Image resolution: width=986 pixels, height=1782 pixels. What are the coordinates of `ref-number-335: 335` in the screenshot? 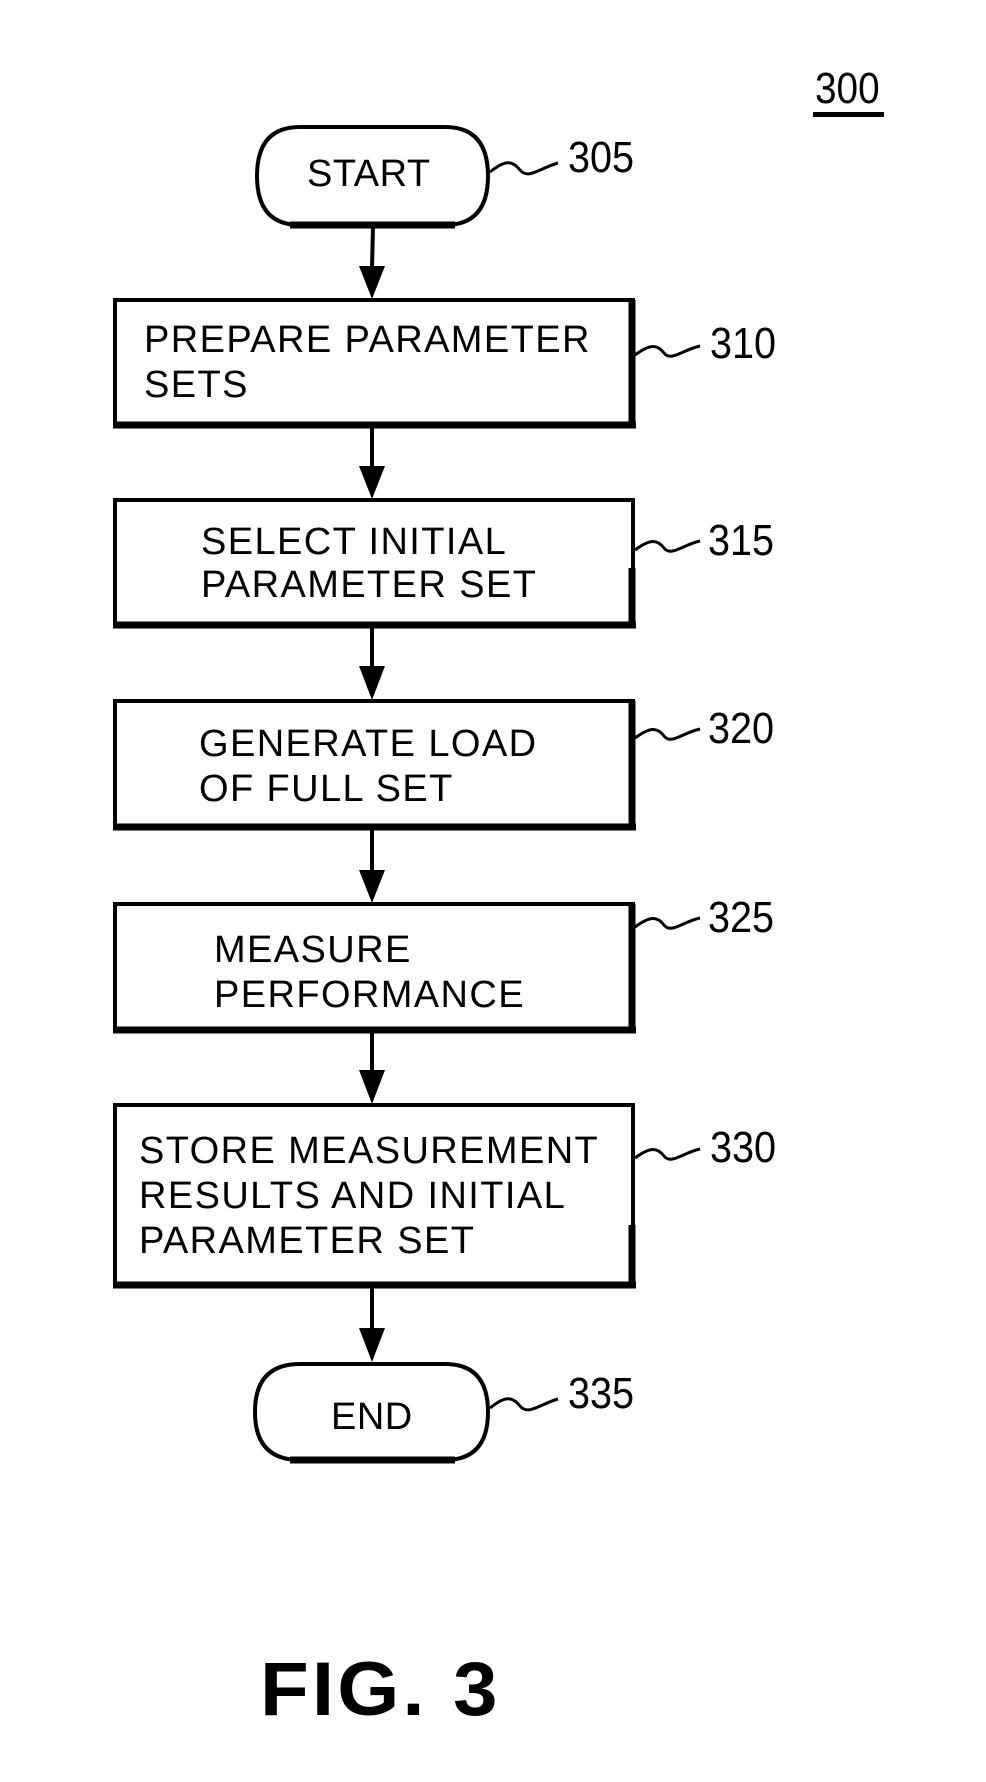 It's located at (601, 1393).